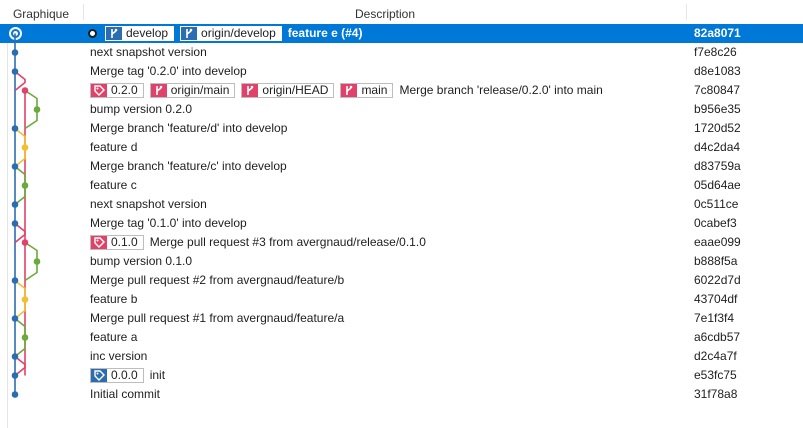  Describe the element at coordinates (717, 90) in the screenshot. I see `commit-hash: 7c80847` at that location.